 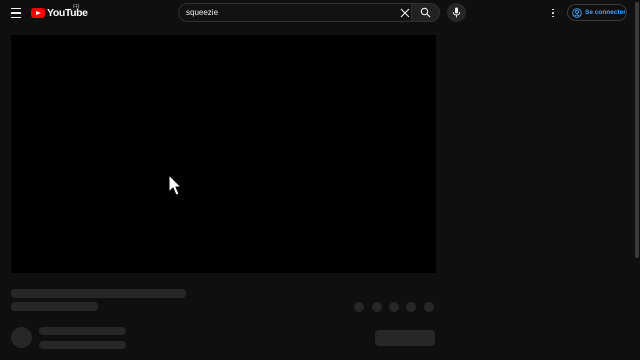 I want to click on scrollbar-thumb, so click(x=637, y=130).